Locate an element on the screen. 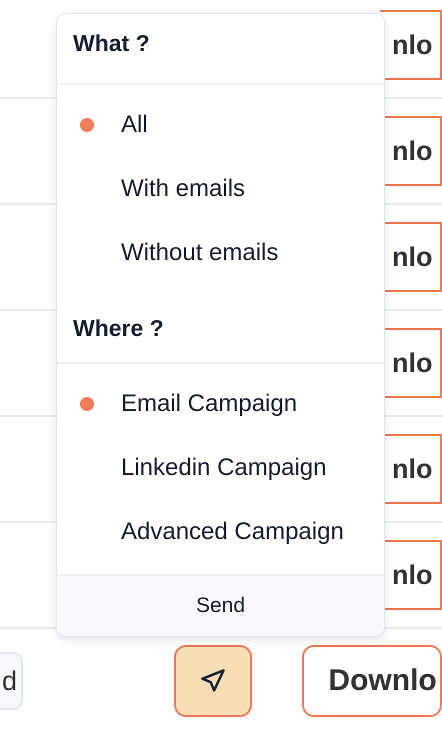  send-button: Send is located at coordinates (220, 605).